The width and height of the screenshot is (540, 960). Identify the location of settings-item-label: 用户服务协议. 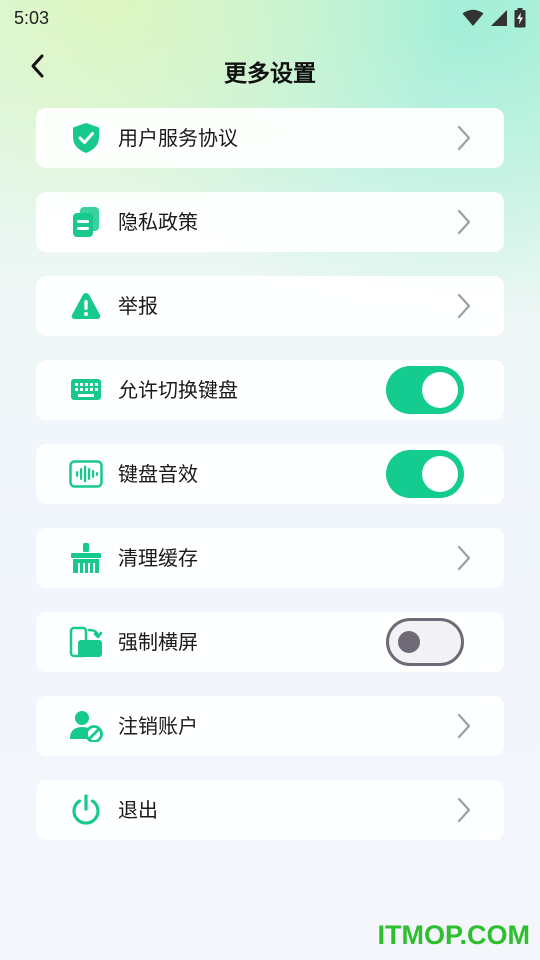
(178, 138).